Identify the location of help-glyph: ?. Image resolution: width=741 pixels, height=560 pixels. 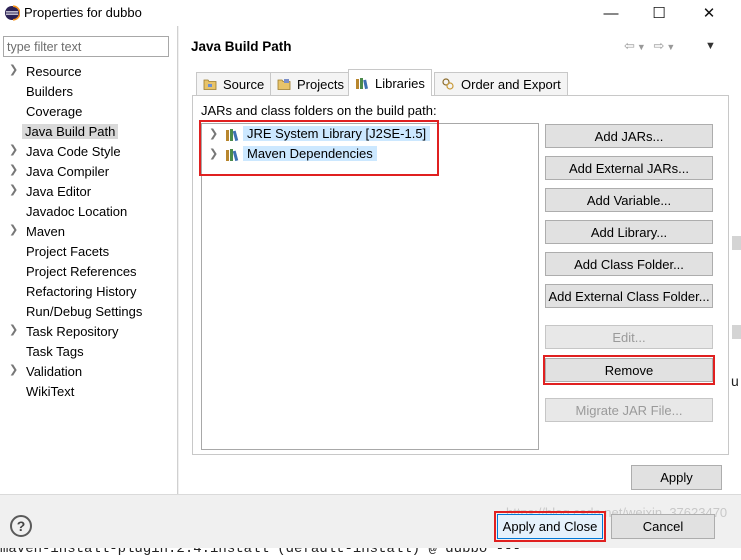
(21, 526).